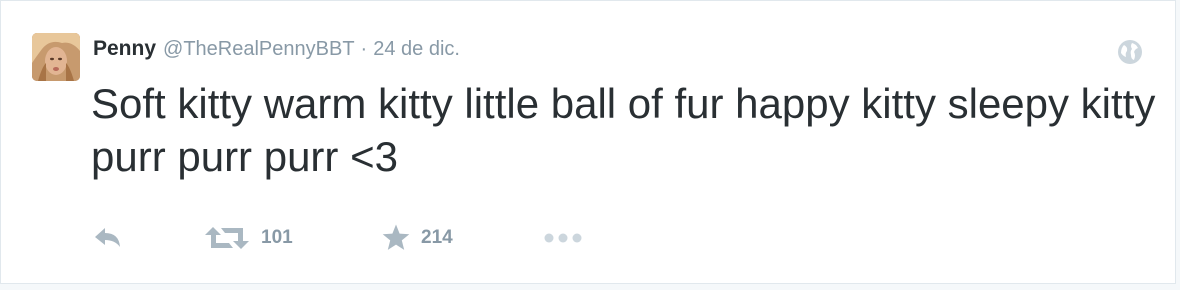 The width and height of the screenshot is (1180, 290). Describe the element at coordinates (437, 237) in the screenshot. I see `favorite-count: 214` at that location.